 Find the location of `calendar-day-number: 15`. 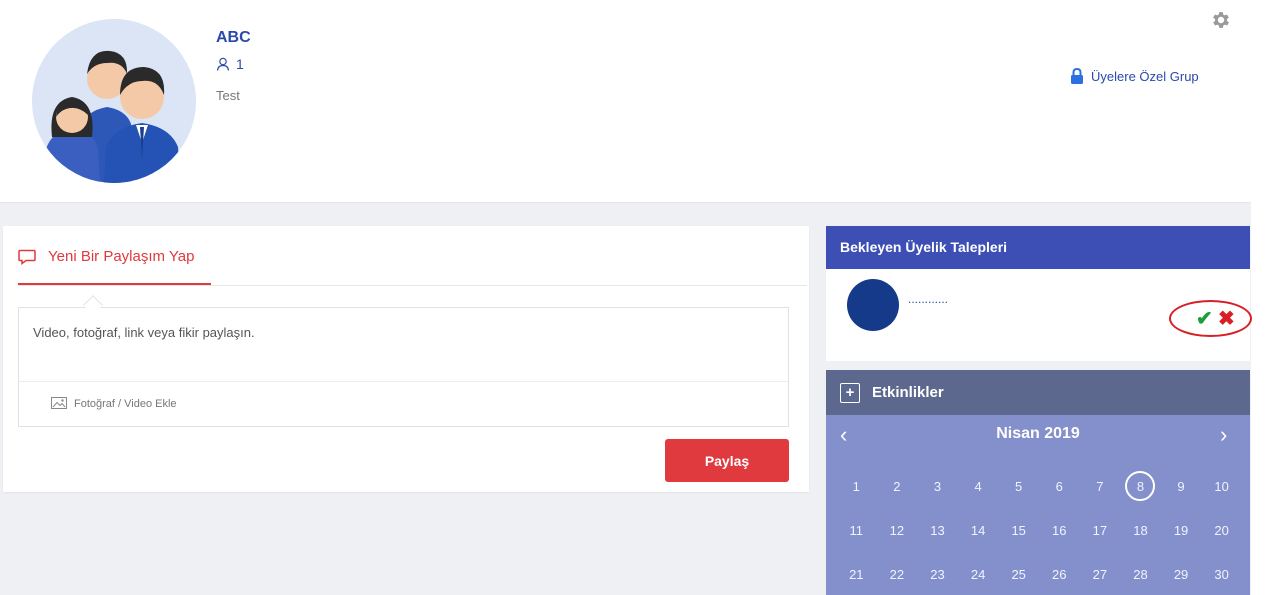

calendar-day-number: 15 is located at coordinates (1018, 530).